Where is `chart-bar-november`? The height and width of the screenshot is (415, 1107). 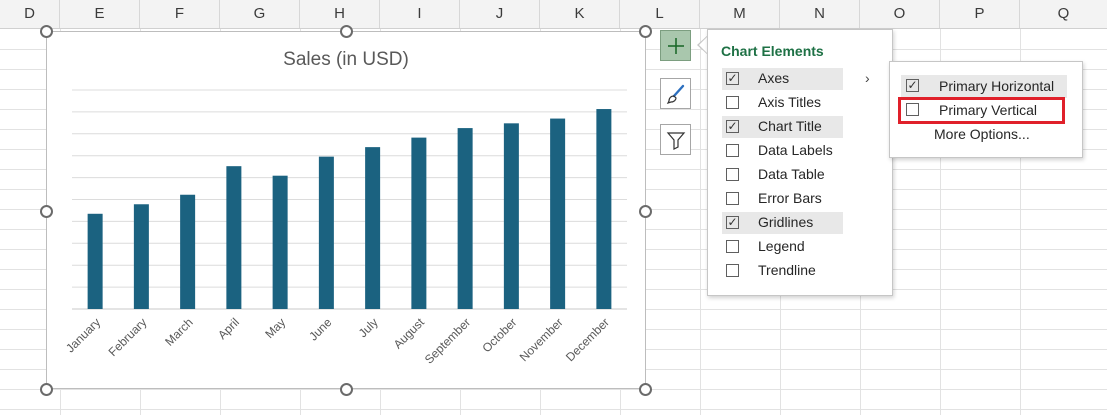
chart-bar-november is located at coordinates (558, 213).